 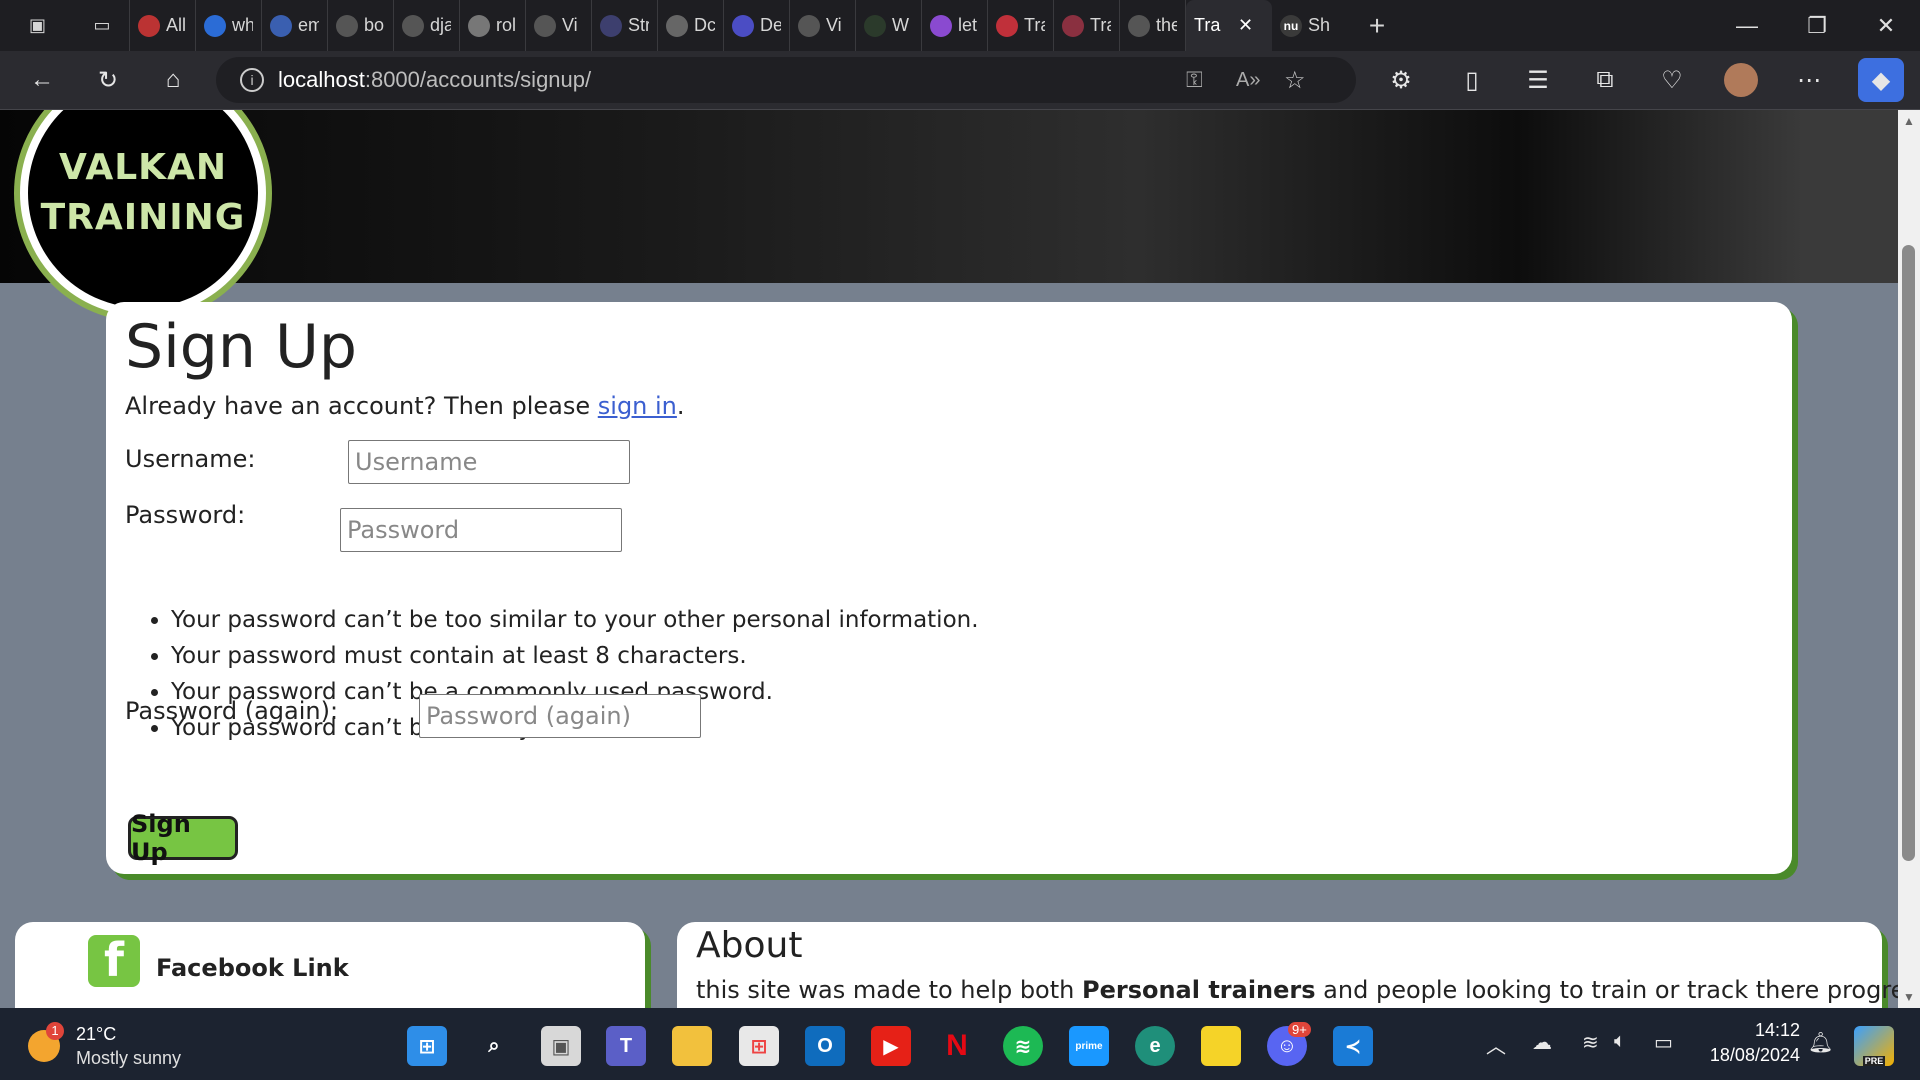 What do you see at coordinates (561, 1046) in the screenshot?
I see `task-view-icon: ▣` at bounding box center [561, 1046].